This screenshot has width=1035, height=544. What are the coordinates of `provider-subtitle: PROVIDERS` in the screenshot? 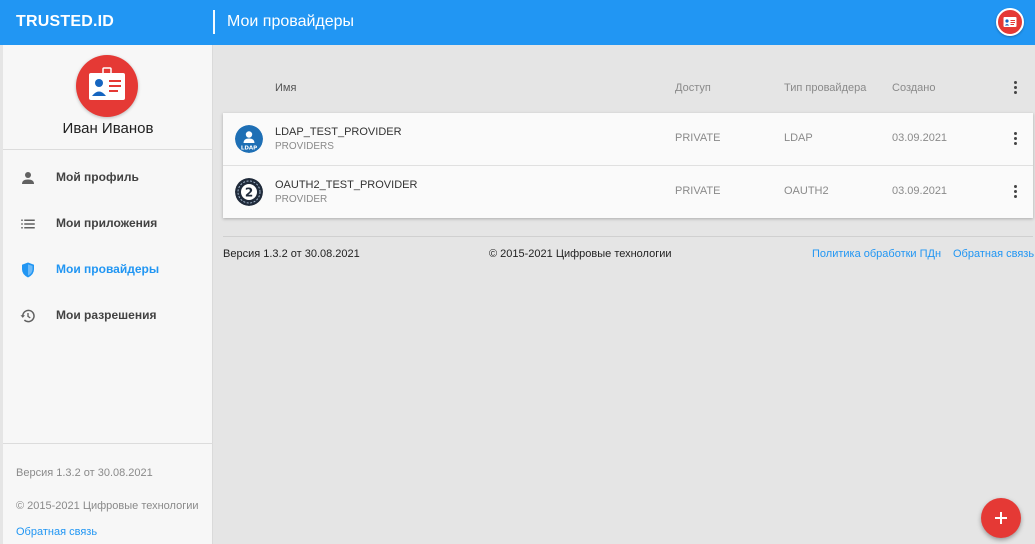 It's located at (304, 146).